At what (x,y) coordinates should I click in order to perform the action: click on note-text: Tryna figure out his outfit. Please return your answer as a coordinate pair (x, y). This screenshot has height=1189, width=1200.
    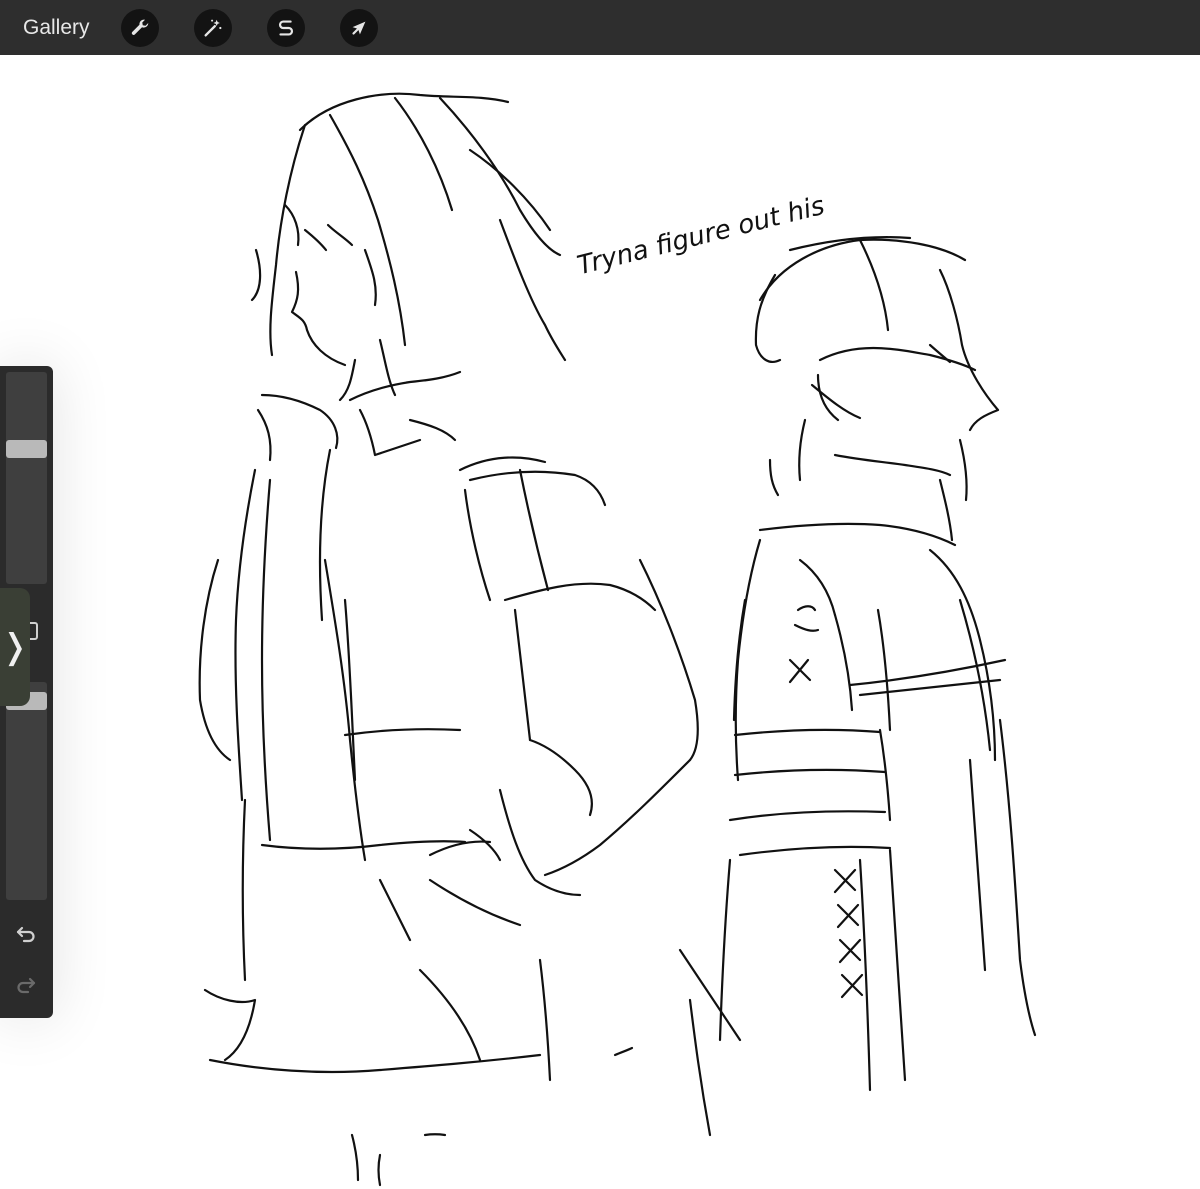
    Looking at the image, I should click on (702, 238).